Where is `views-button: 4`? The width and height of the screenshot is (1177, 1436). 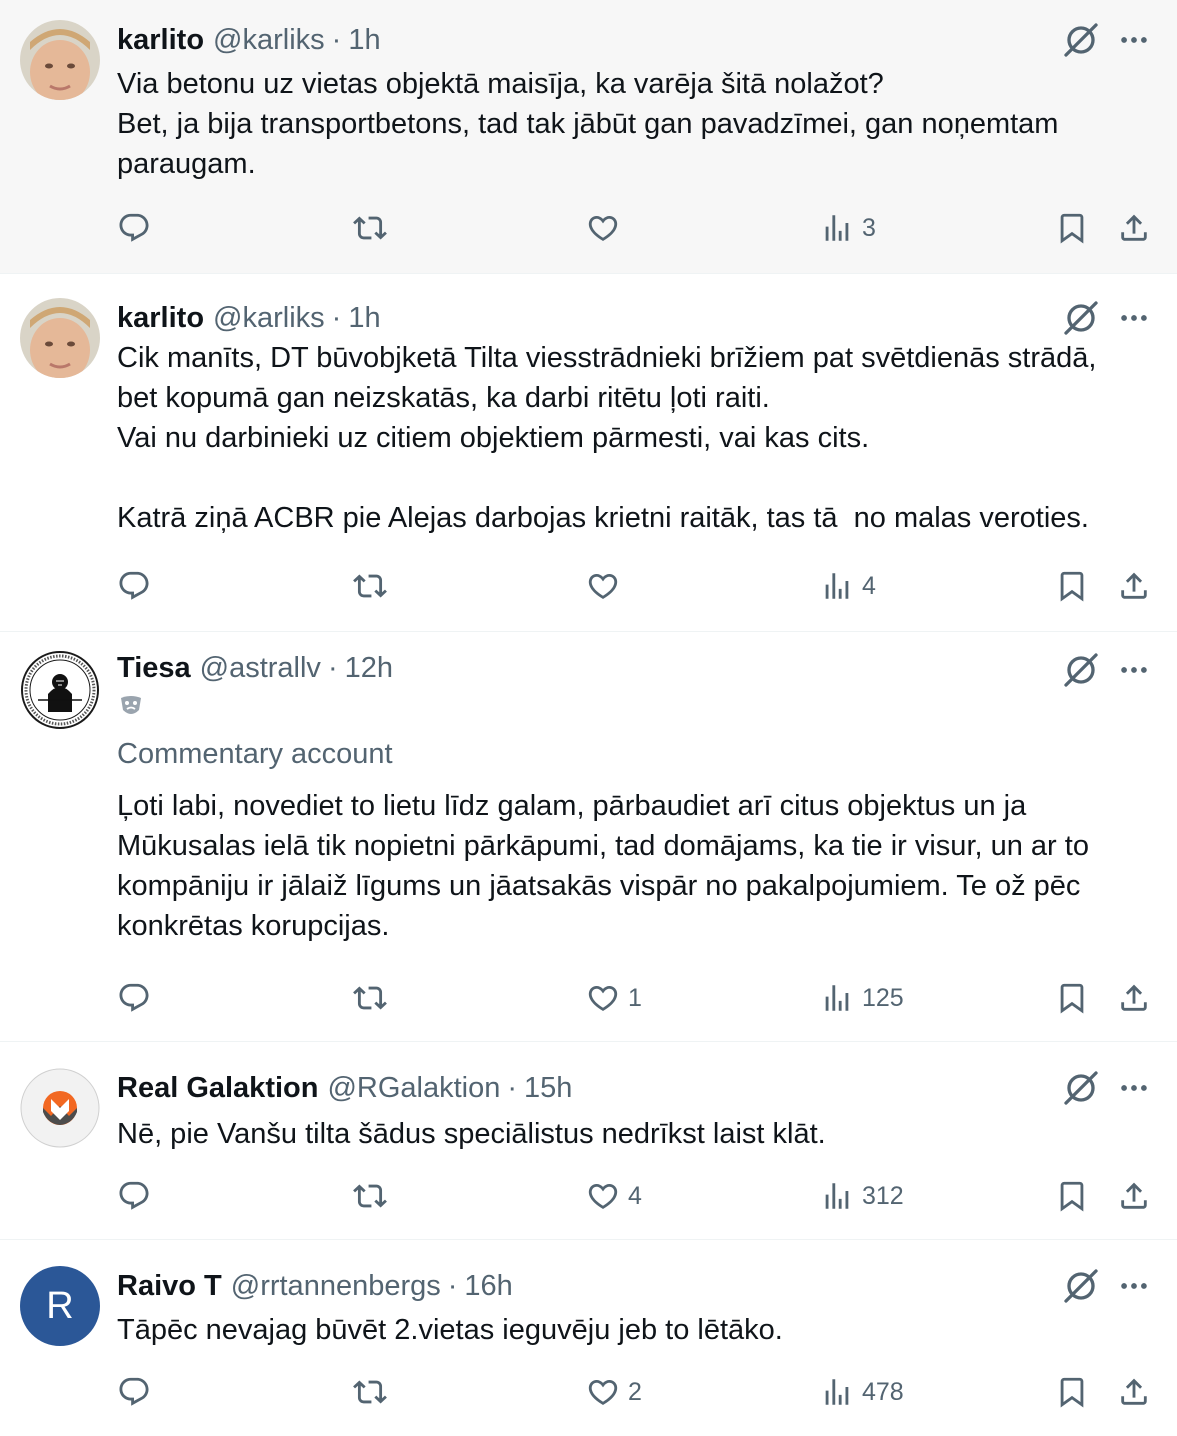
views-button: 4 is located at coordinates (848, 586).